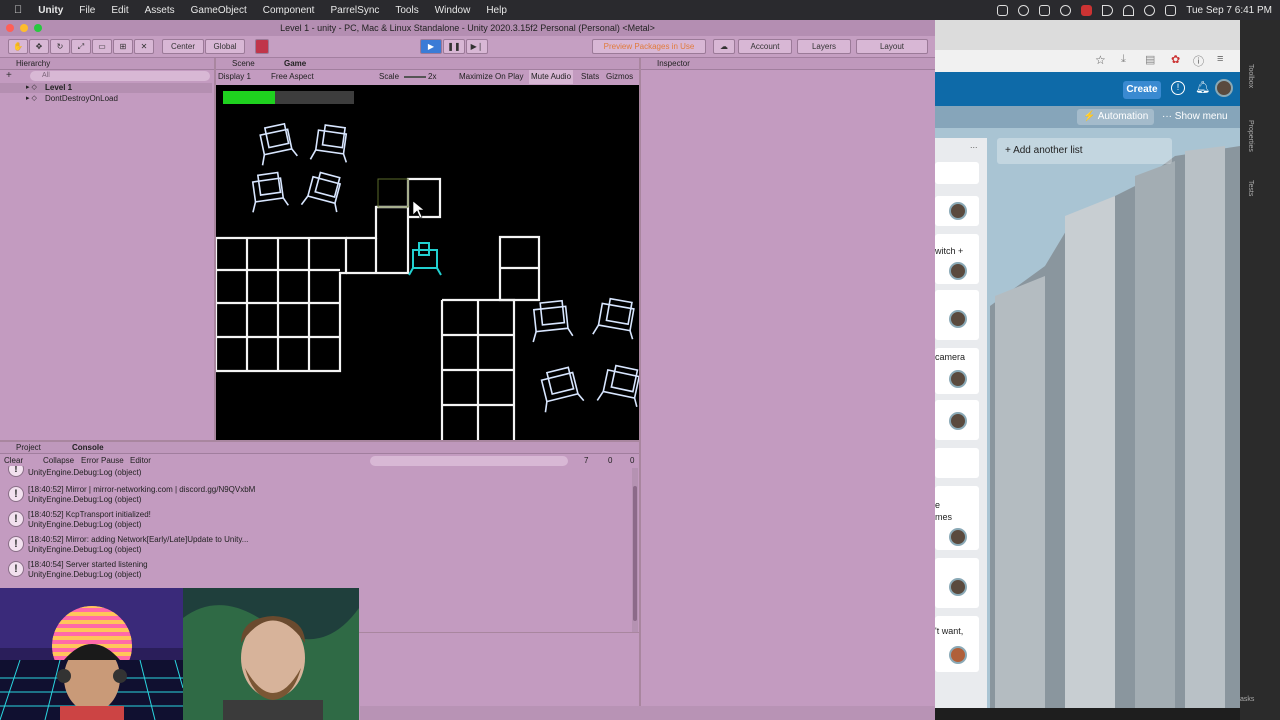  I want to click on list-card: e mes, so click(957, 518).